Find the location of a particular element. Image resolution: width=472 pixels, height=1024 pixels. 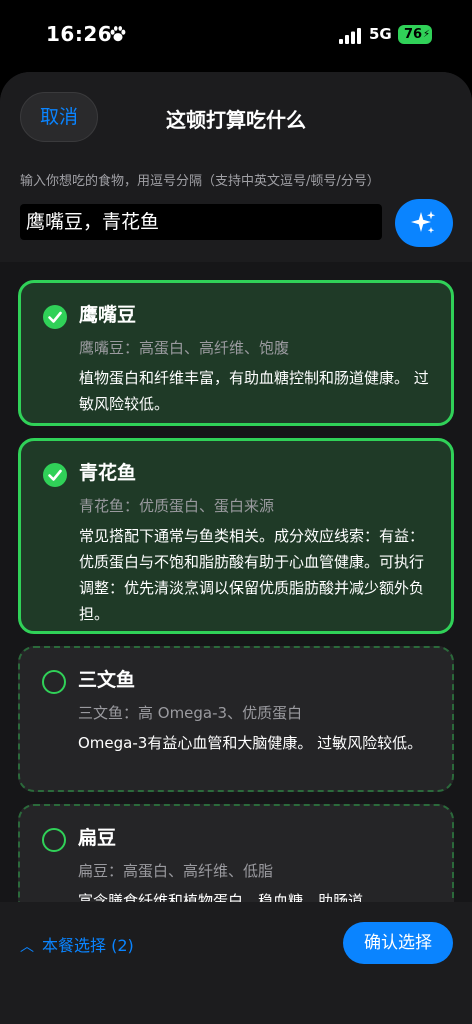

food-name: 扁豆 is located at coordinates (97, 838).